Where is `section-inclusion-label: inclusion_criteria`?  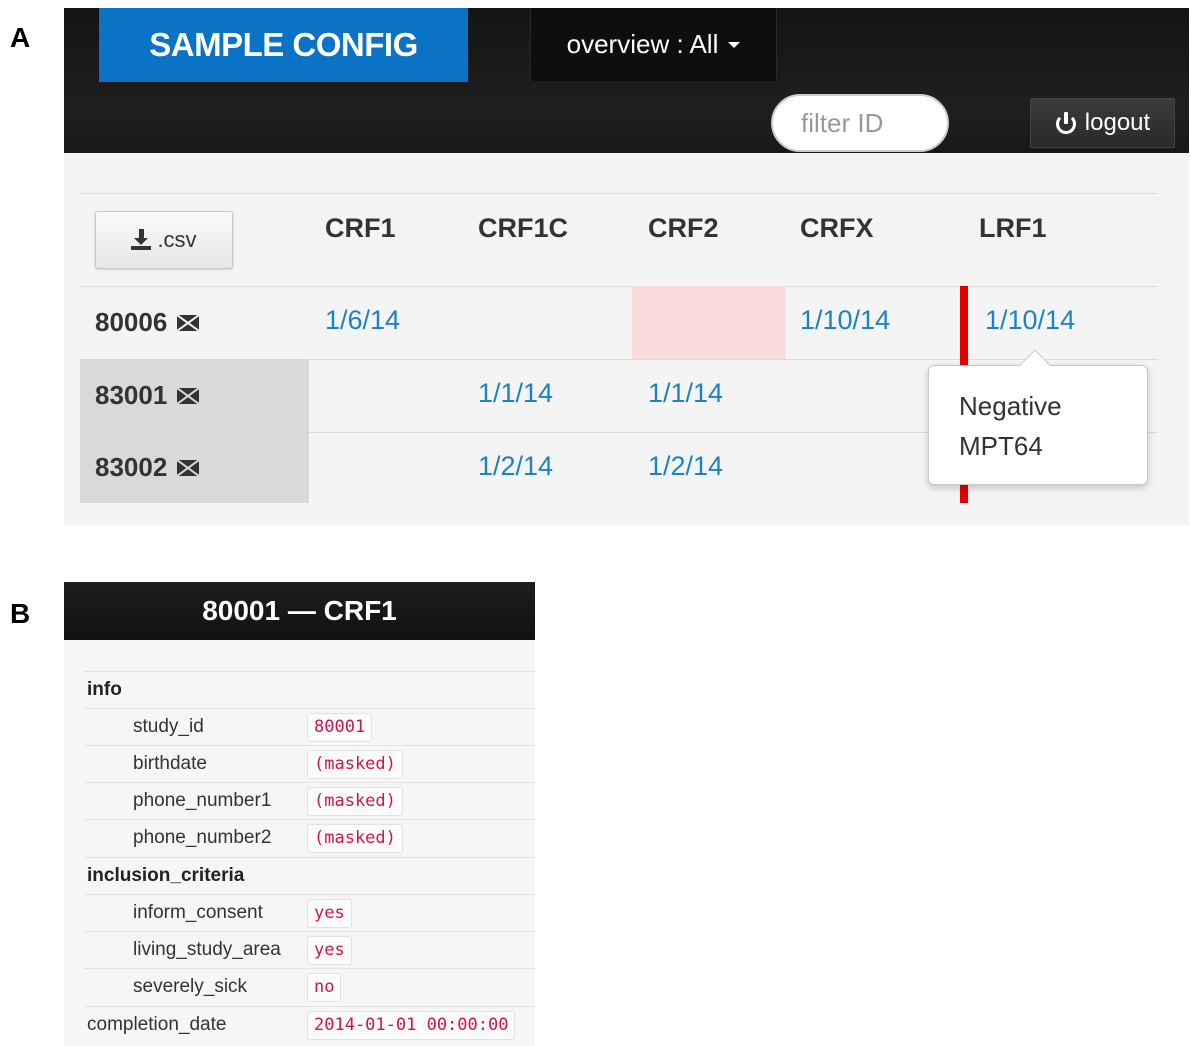 section-inclusion-label: inclusion_criteria is located at coordinates (166, 875).